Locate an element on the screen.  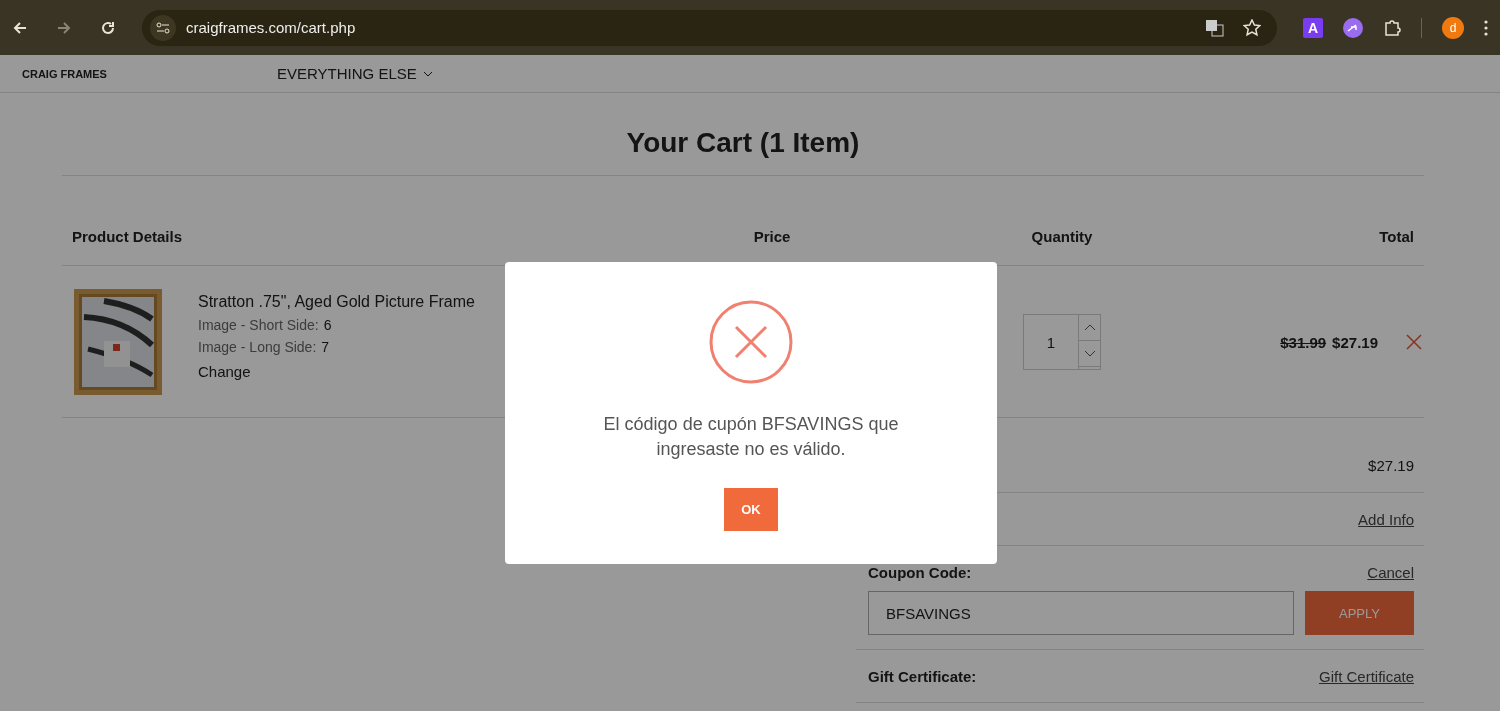
back-icon is located at coordinates (20, 27).